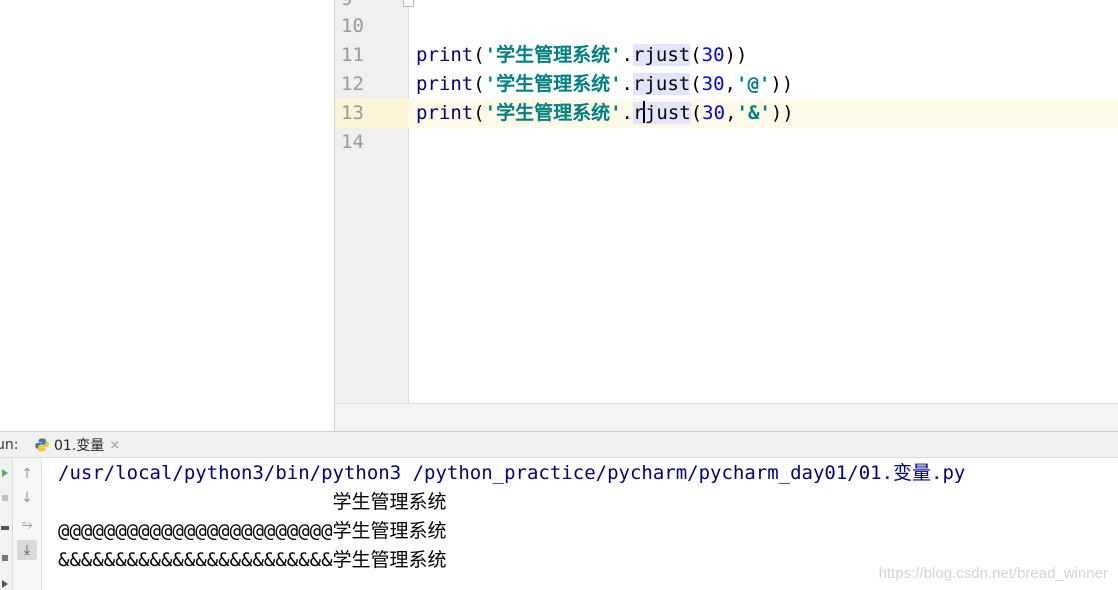  What do you see at coordinates (753, 84) in the screenshot?
I see `code-token: '@'` at bounding box center [753, 84].